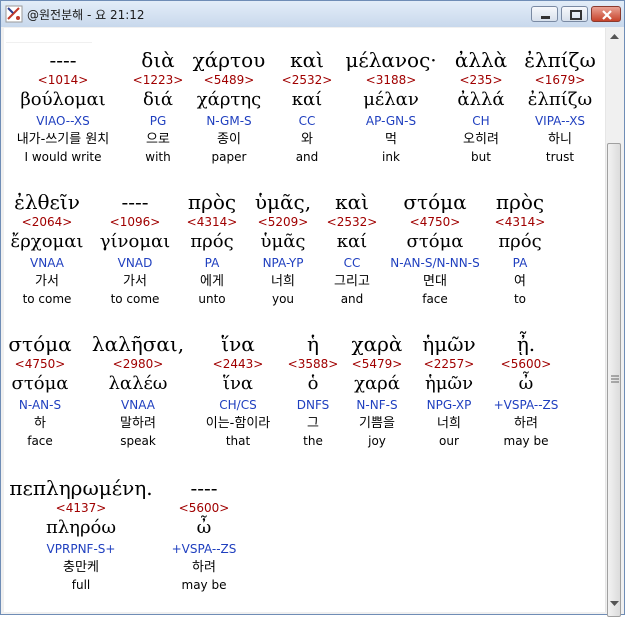 The image size is (625, 617). What do you see at coordinates (158, 121) in the screenshot?
I see `parsing-code: PG` at bounding box center [158, 121].